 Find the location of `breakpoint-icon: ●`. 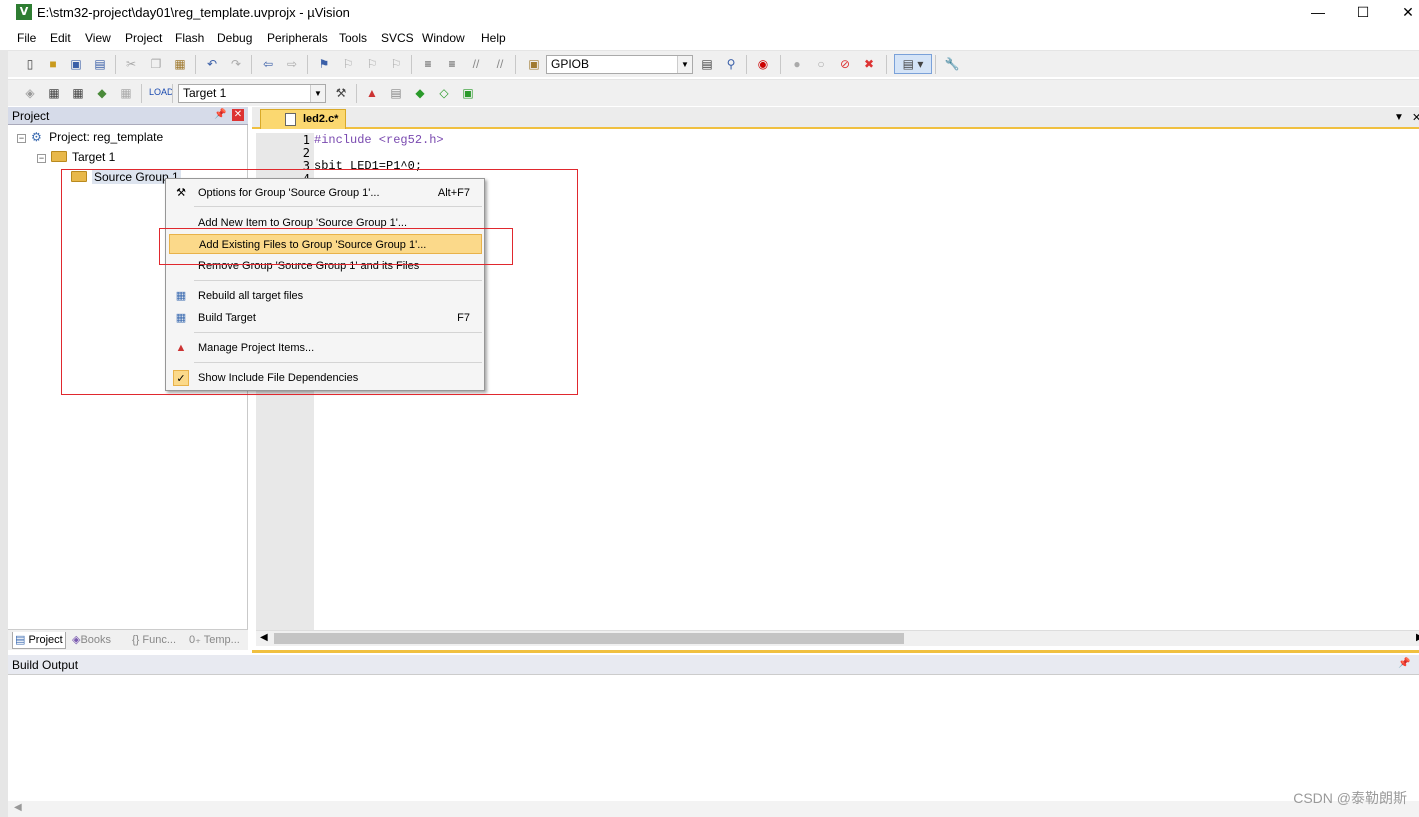

breakpoint-icon: ● is located at coordinates (797, 64).